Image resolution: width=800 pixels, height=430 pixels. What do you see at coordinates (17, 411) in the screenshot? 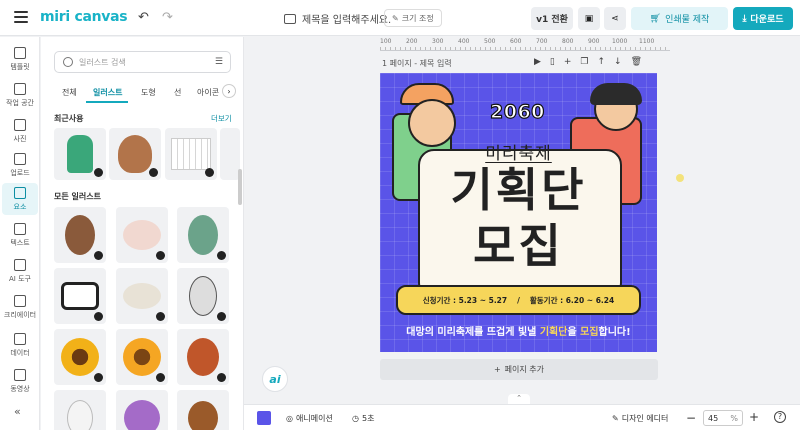
I see `collapse-rail-icon: «` at bounding box center [17, 411].